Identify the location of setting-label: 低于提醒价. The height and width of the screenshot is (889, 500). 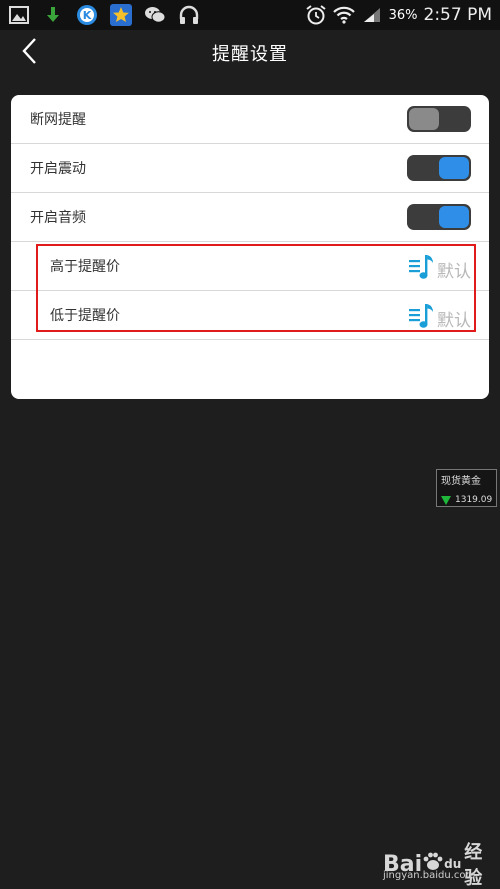
(85, 316).